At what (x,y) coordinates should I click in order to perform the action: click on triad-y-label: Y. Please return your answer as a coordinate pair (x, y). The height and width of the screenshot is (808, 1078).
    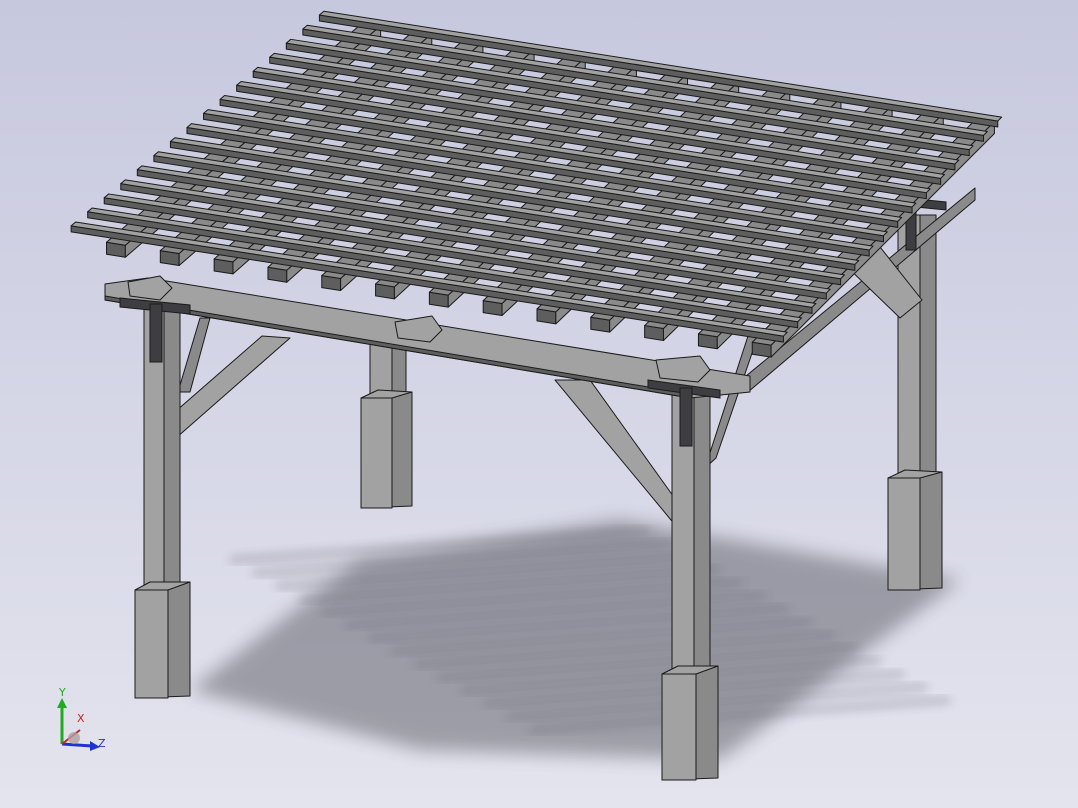
    Looking at the image, I should click on (62, 692).